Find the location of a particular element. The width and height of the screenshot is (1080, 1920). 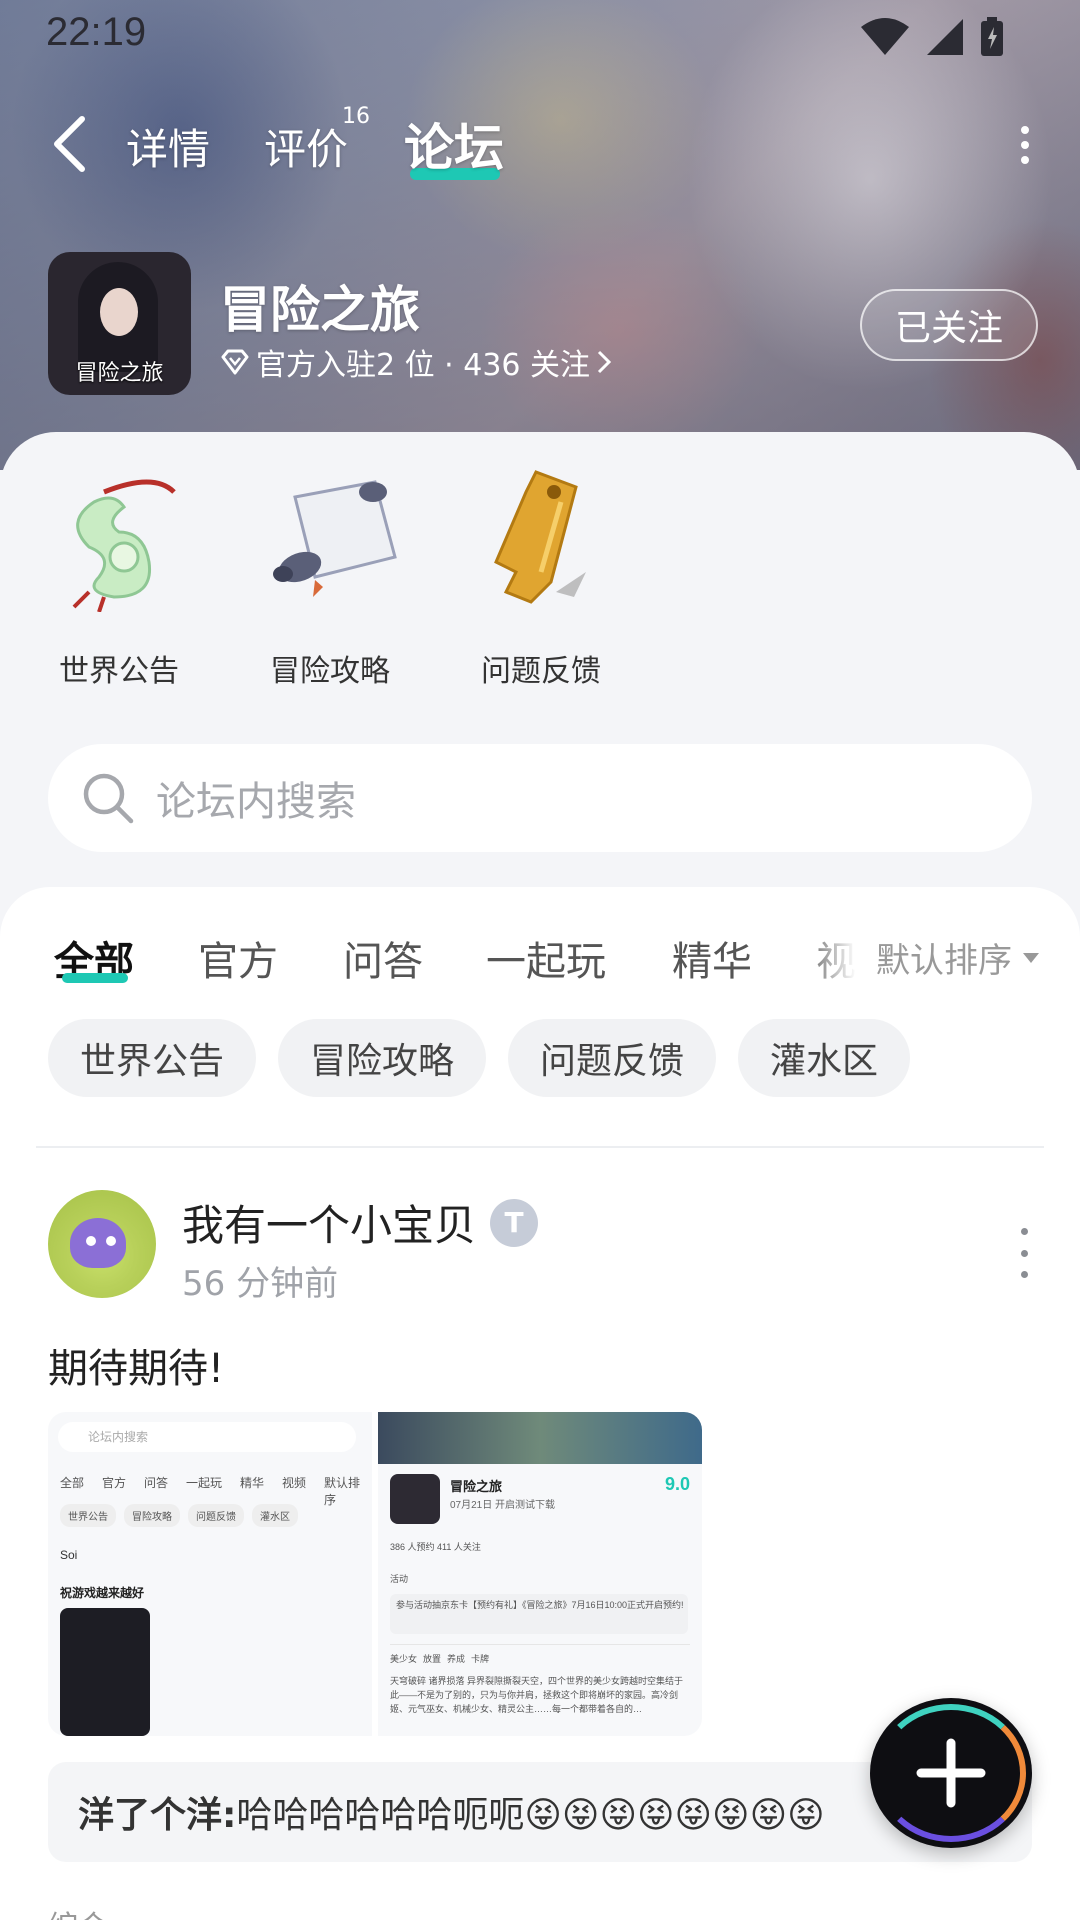

feed-tab-featured: 精华 is located at coordinates (712, 958).